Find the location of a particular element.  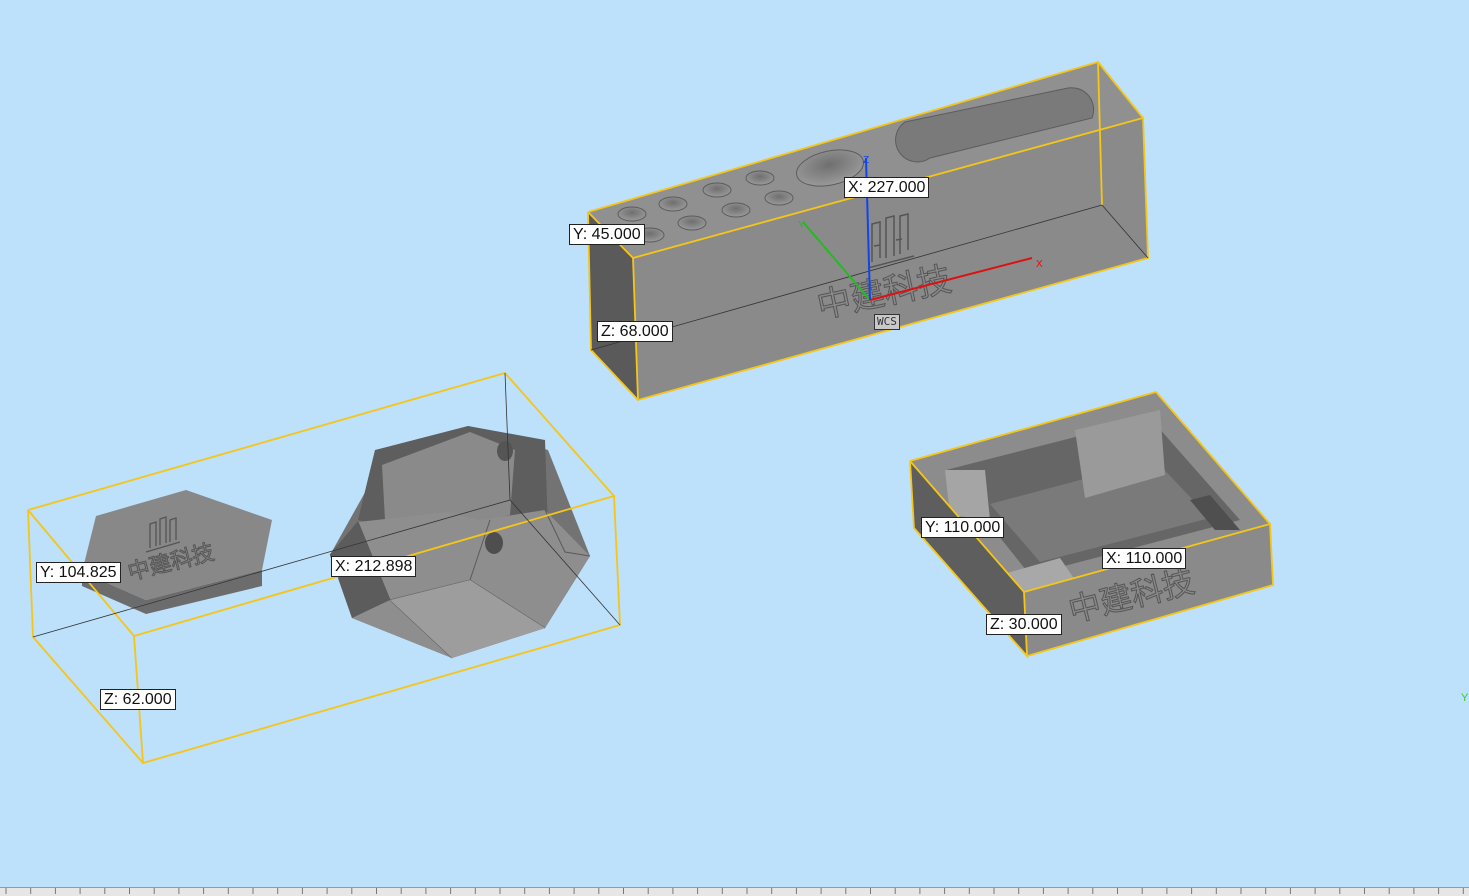

ashtray-dim-x: X: 212.898 is located at coordinates (374, 566).